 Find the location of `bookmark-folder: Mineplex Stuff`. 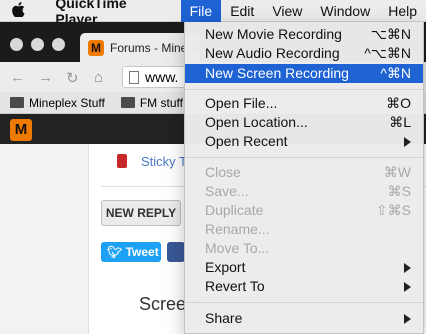

bookmark-folder: Mineplex Stuff is located at coordinates (57, 103).